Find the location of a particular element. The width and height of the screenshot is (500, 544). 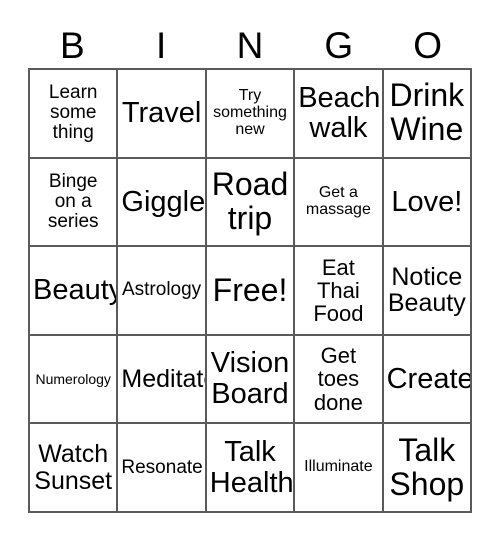

bingo-cell-label: Talk Shop is located at coordinates (427, 466).